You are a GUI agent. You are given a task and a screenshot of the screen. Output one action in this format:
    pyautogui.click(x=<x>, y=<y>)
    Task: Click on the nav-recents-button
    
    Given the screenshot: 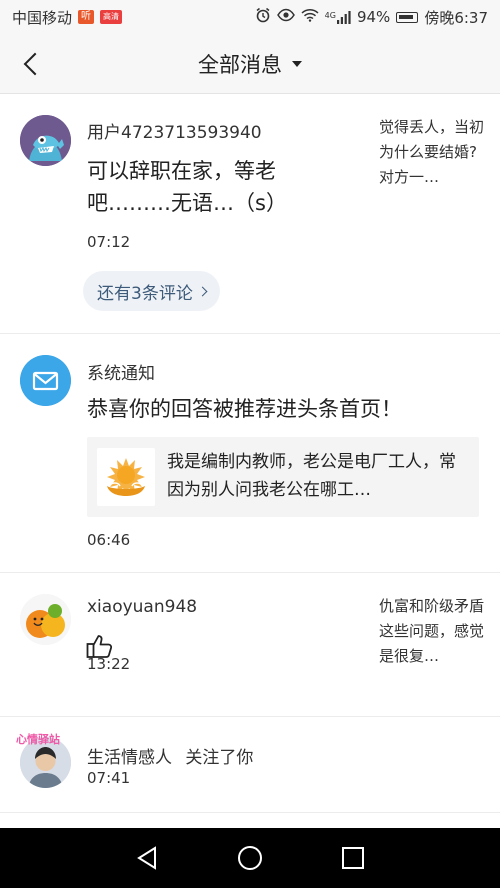 What is the action you would take?
    pyautogui.click(x=353, y=858)
    